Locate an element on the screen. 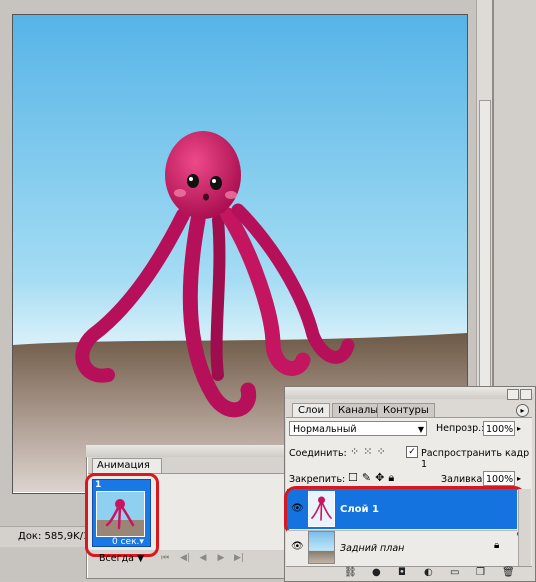  layers-panel-footer is located at coordinates (409, 573).